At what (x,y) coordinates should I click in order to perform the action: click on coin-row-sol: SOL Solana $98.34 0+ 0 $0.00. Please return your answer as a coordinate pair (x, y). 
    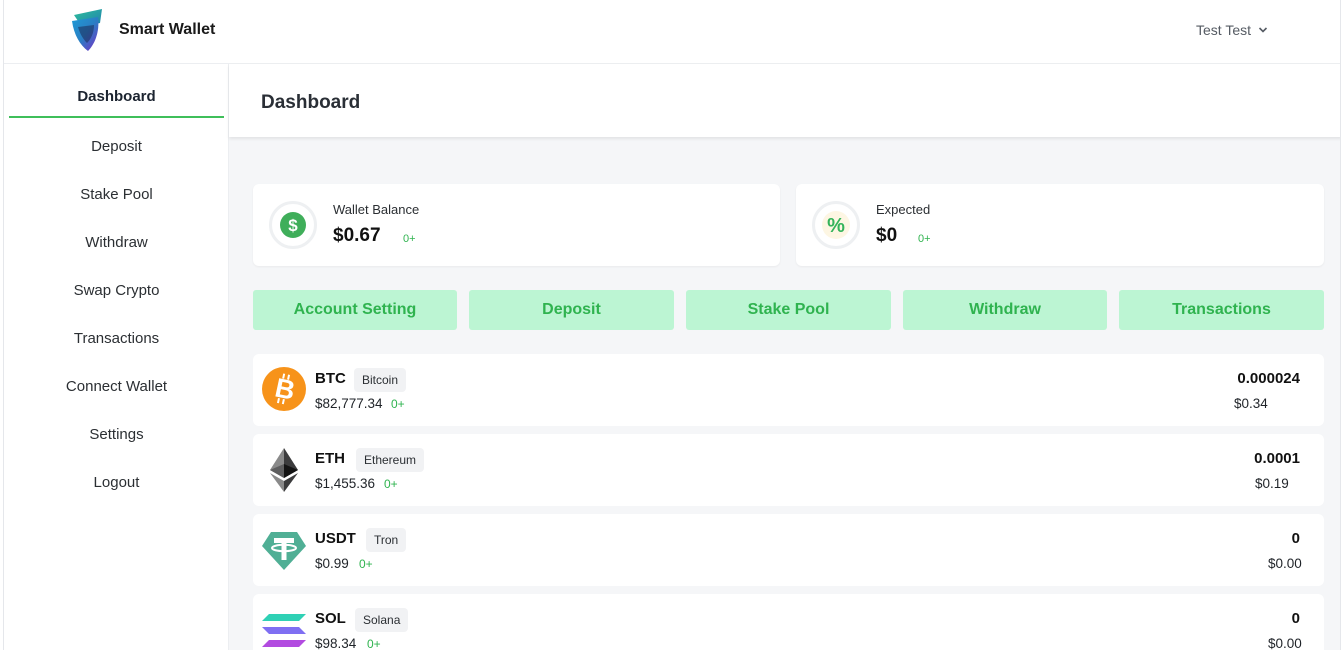
    Looking at the image, I should click on (788, 622).